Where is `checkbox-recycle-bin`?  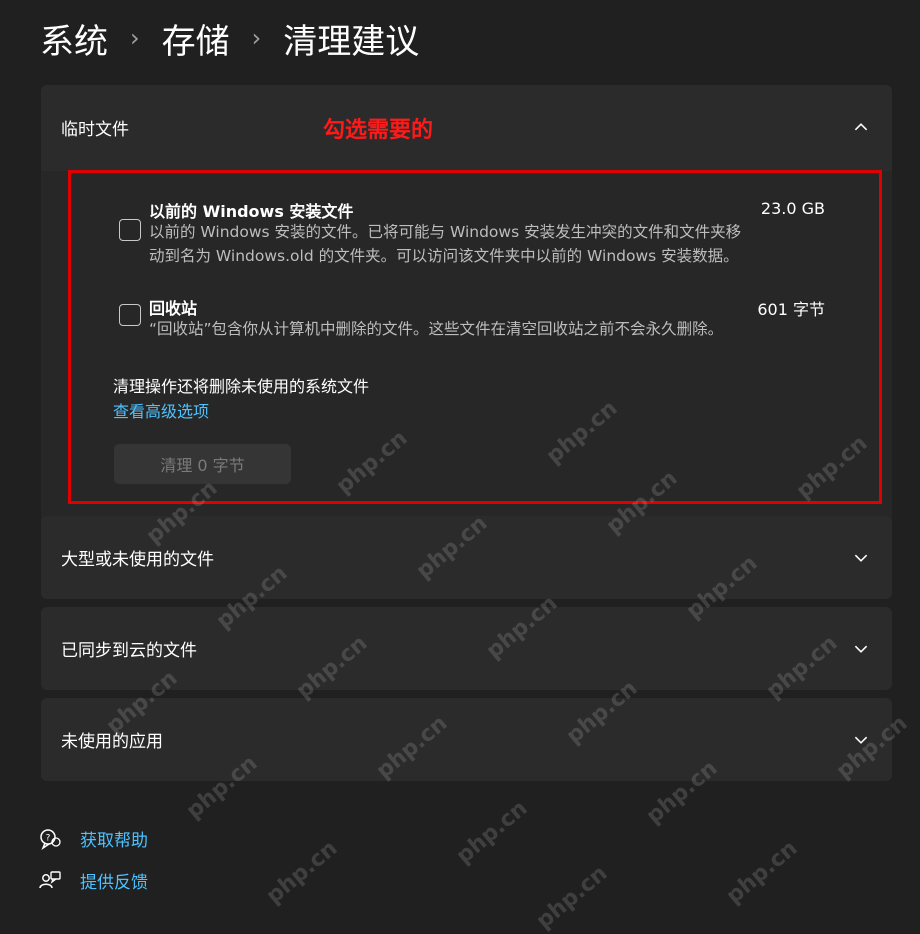
checkbox-recycle-bin is located at coordinates (130, 315).